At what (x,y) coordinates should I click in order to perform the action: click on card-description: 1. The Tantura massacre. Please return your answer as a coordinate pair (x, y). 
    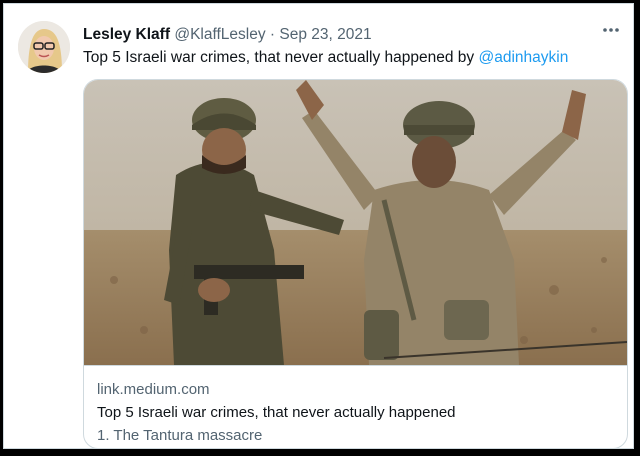
    Looking at the image, I should click on (180, 435).